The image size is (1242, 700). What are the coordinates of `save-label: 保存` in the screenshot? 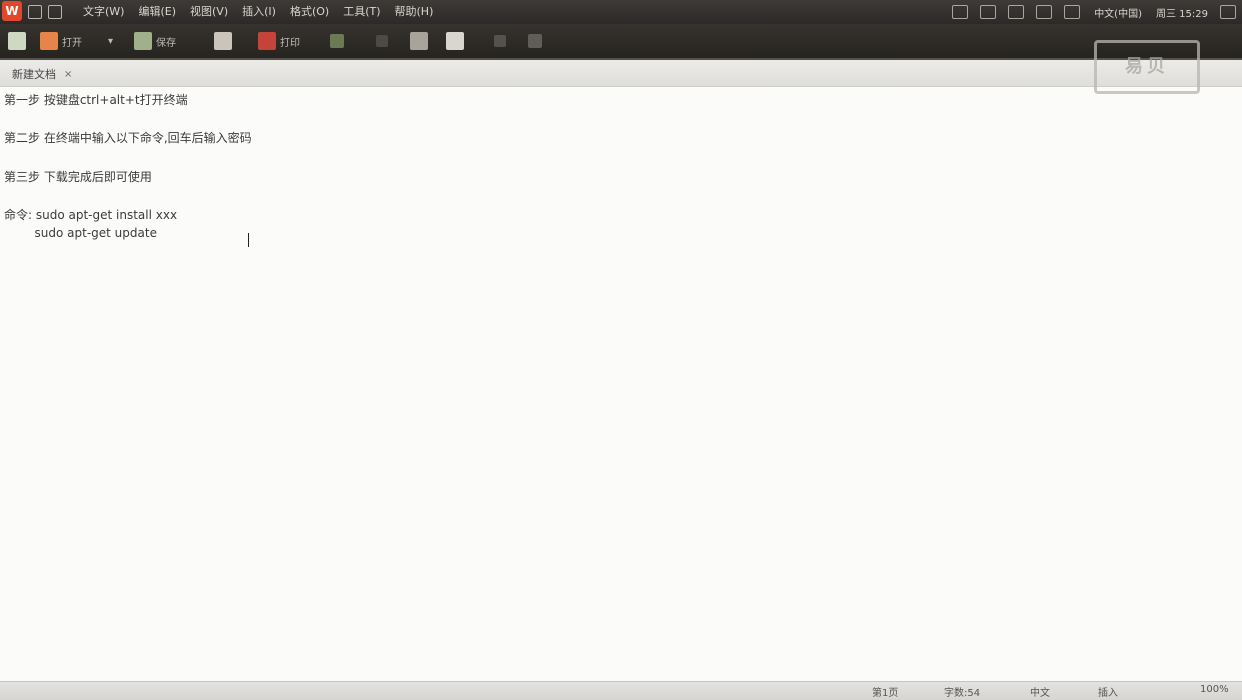 It's located at (166, 43).